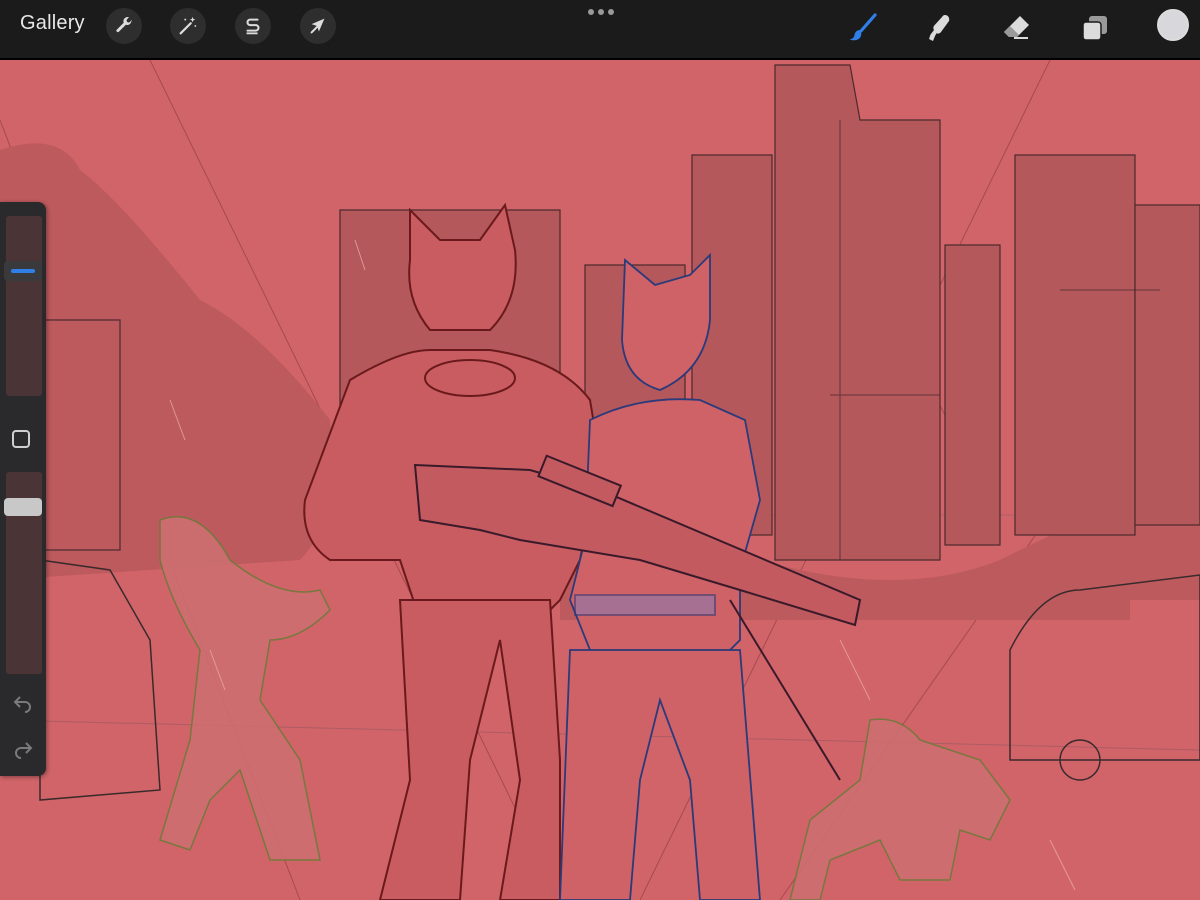  I want to click on brush-tool-button, so click(862, 28).